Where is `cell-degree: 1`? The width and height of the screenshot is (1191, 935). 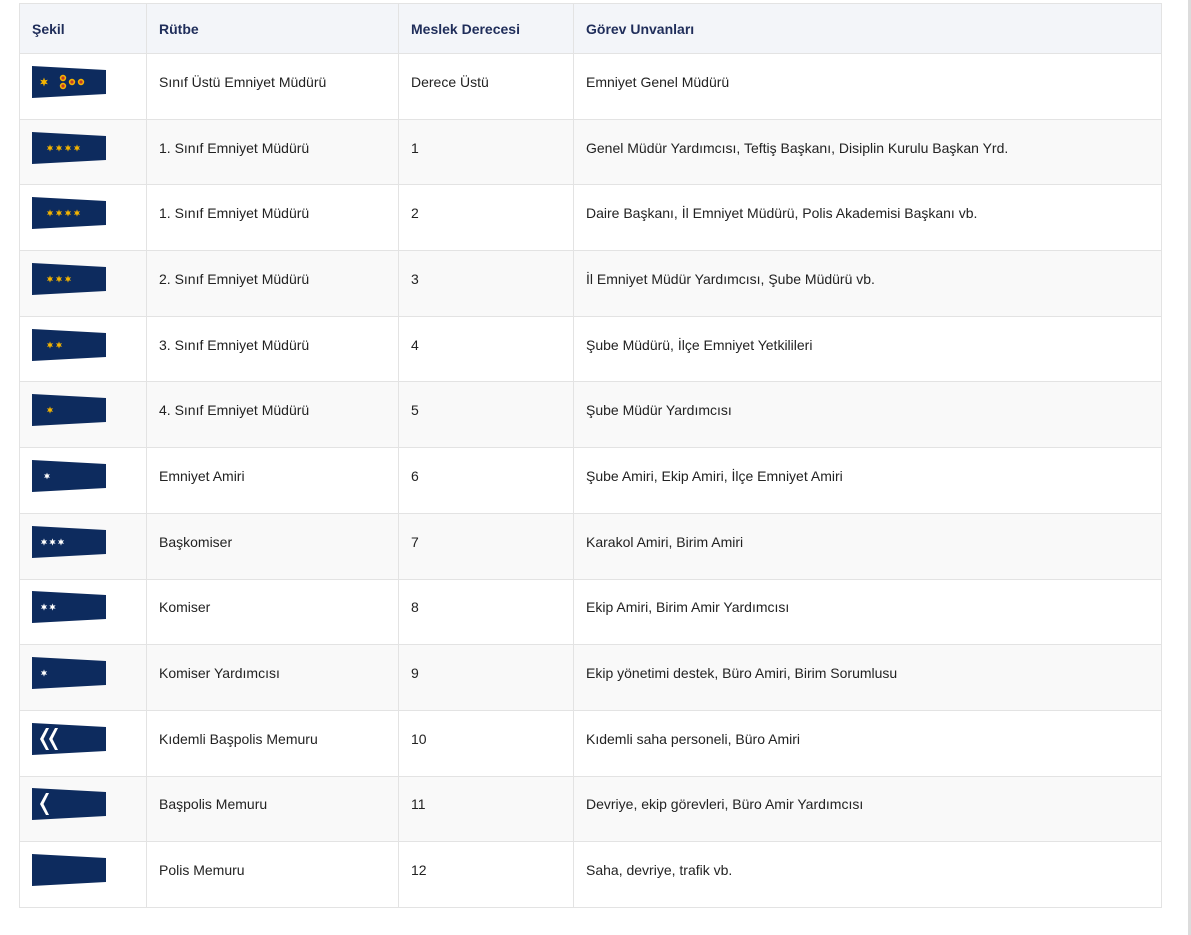
cell-degree: 1 is located at coordinates (486, 152).